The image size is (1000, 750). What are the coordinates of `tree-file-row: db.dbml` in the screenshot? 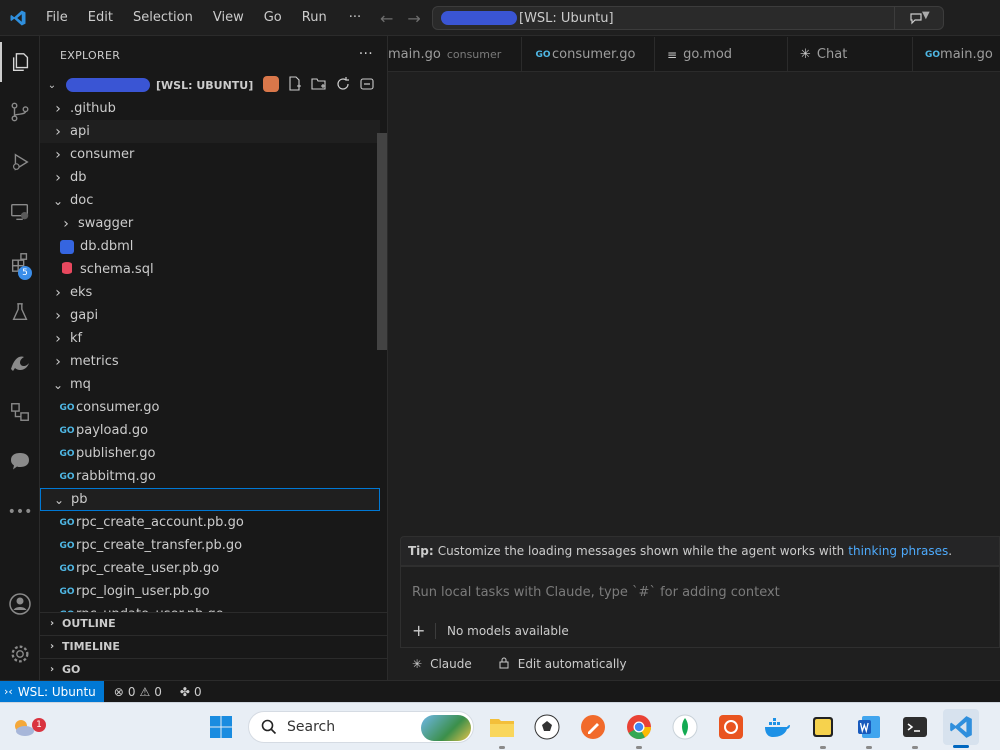 It's located at (210, 246).